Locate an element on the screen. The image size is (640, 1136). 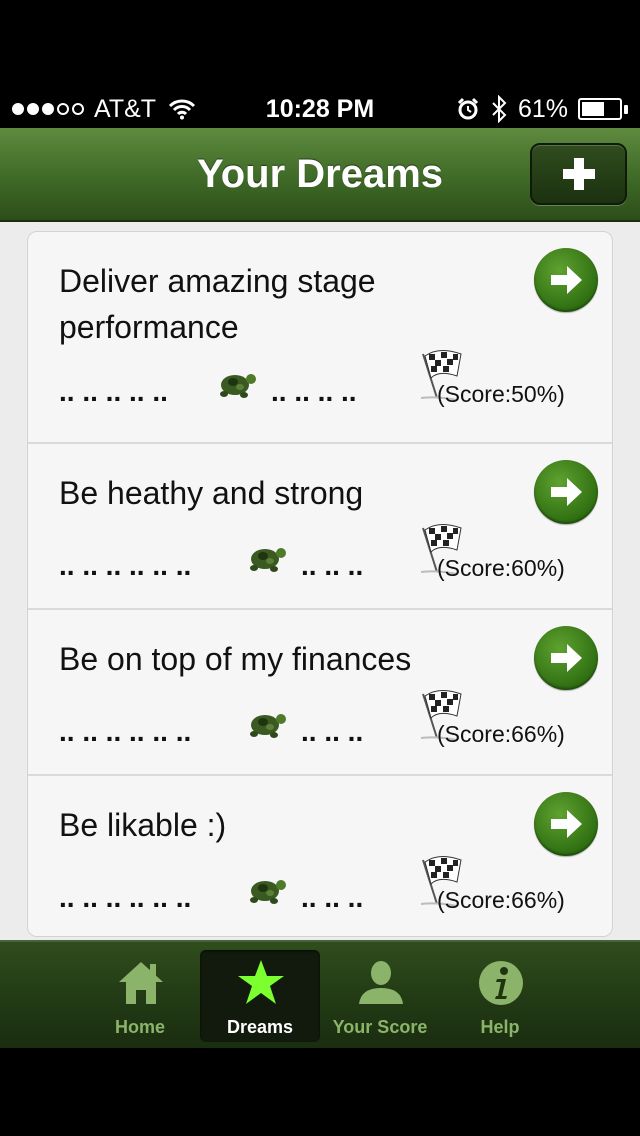
dream-item: Be likable :) .. .. .. .. .. .. .. .. .. is located at coordinates (320, 856).